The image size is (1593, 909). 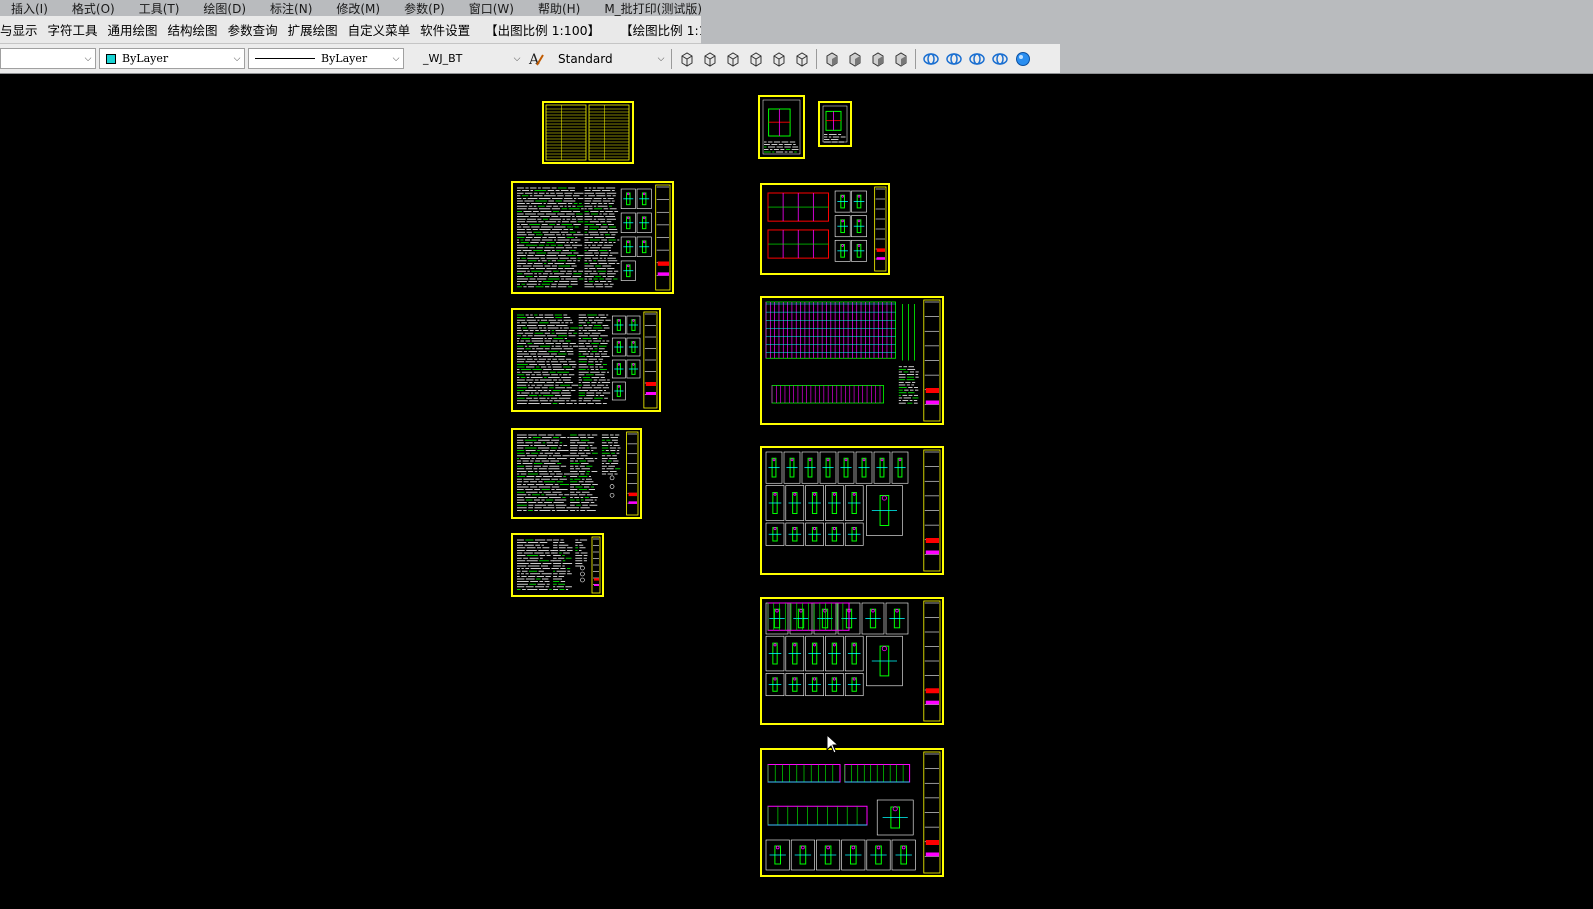 I want to click on menu-insert: 插入(I), so click(x=30, y=8).